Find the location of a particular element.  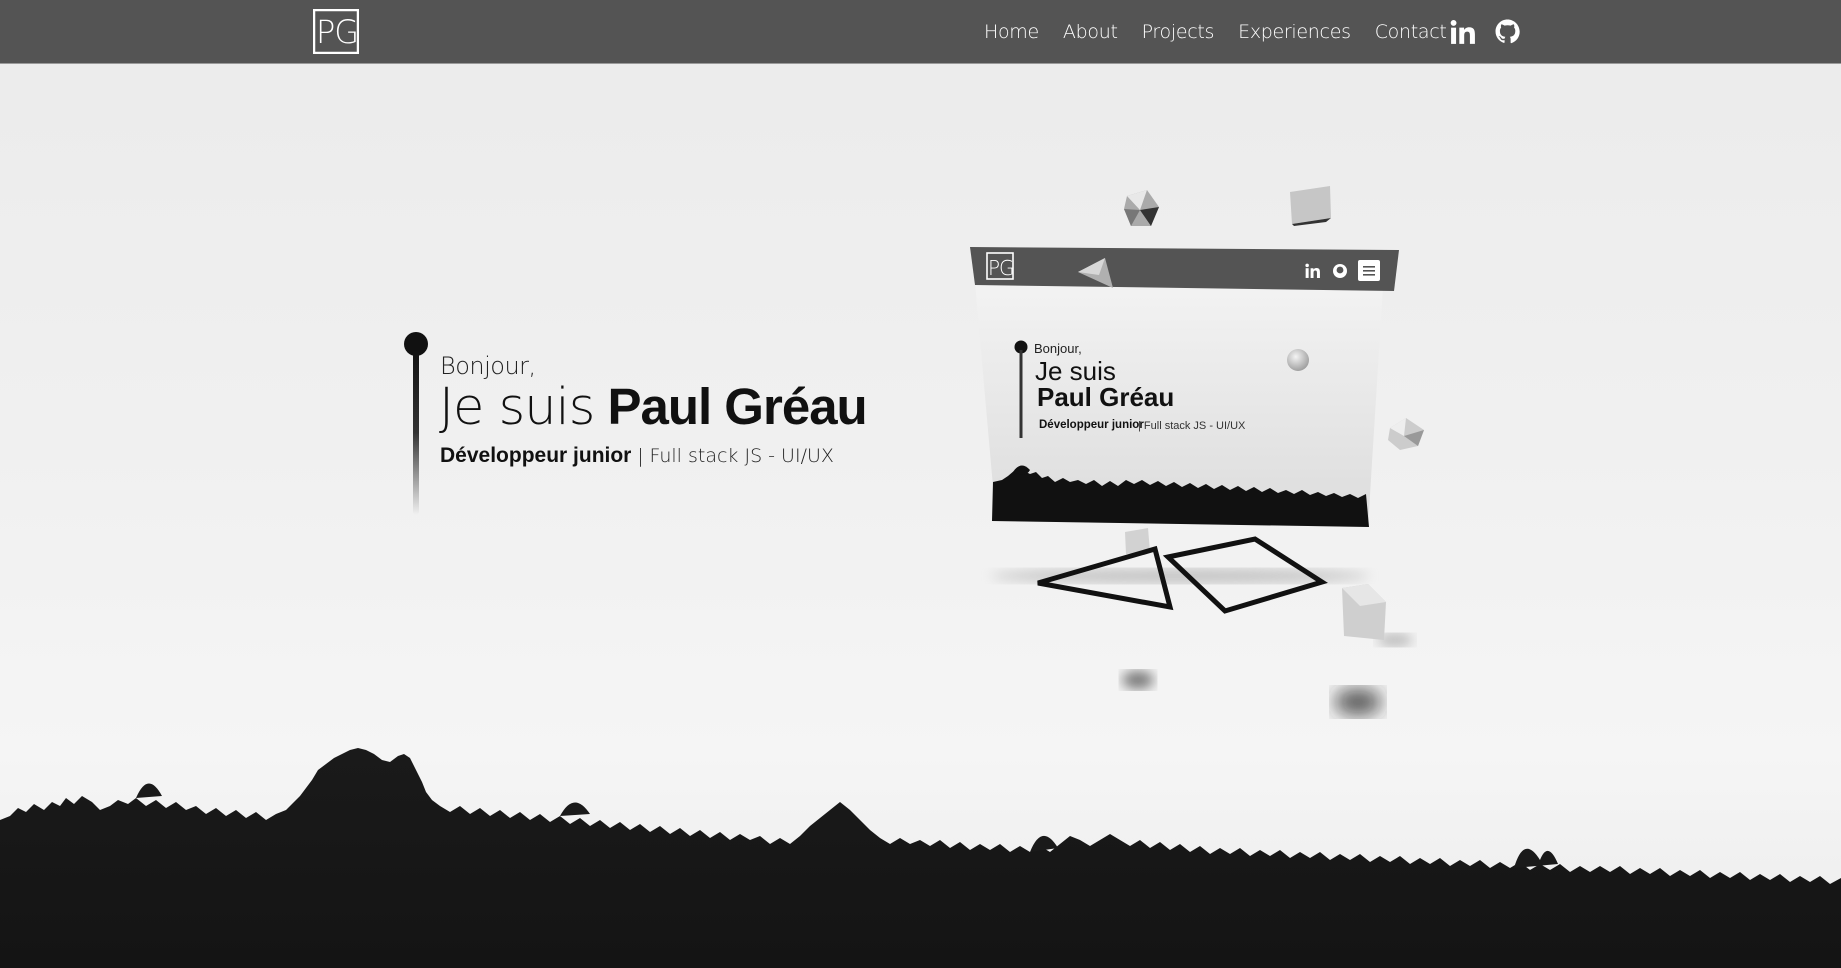

preview-logo-text: PG is located at coordinates (1001, 268).